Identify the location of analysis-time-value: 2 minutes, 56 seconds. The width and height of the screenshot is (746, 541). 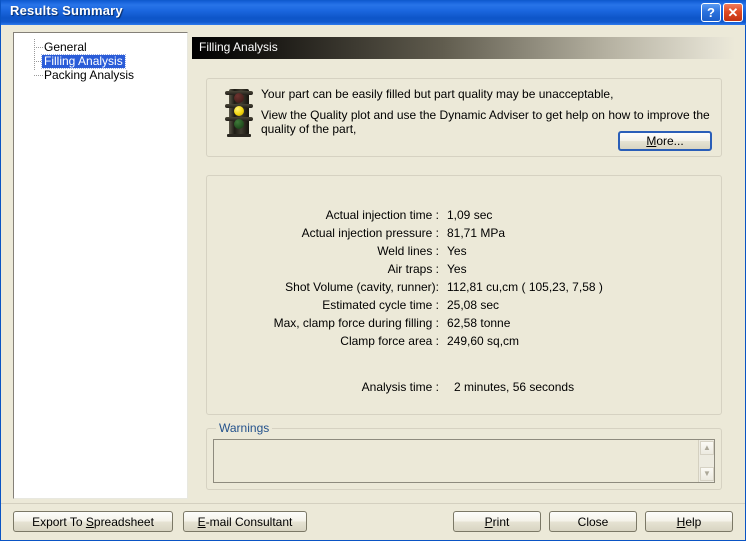
(514, 387).